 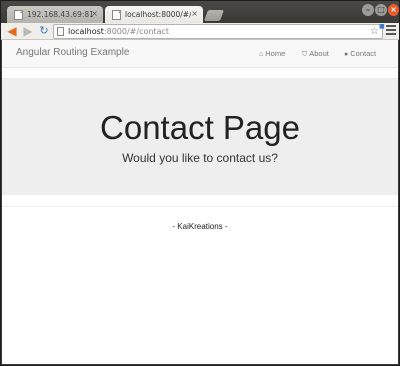 What do you see at coordinates (200, 158) in the screenshot?
I see `page-subtitle: Would you like to contact us?` at bounding box center [200, 158].